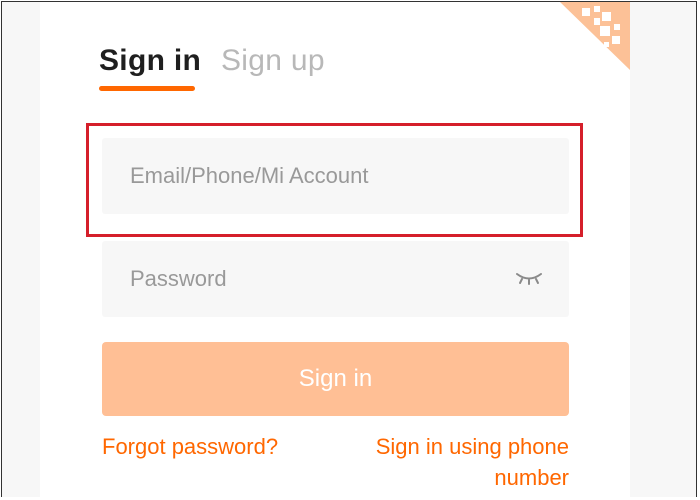 The height and width of the screenshot is (500, 700). I want to click on phone-sign-in-link: Sign in using phone number, so click(454, 462).